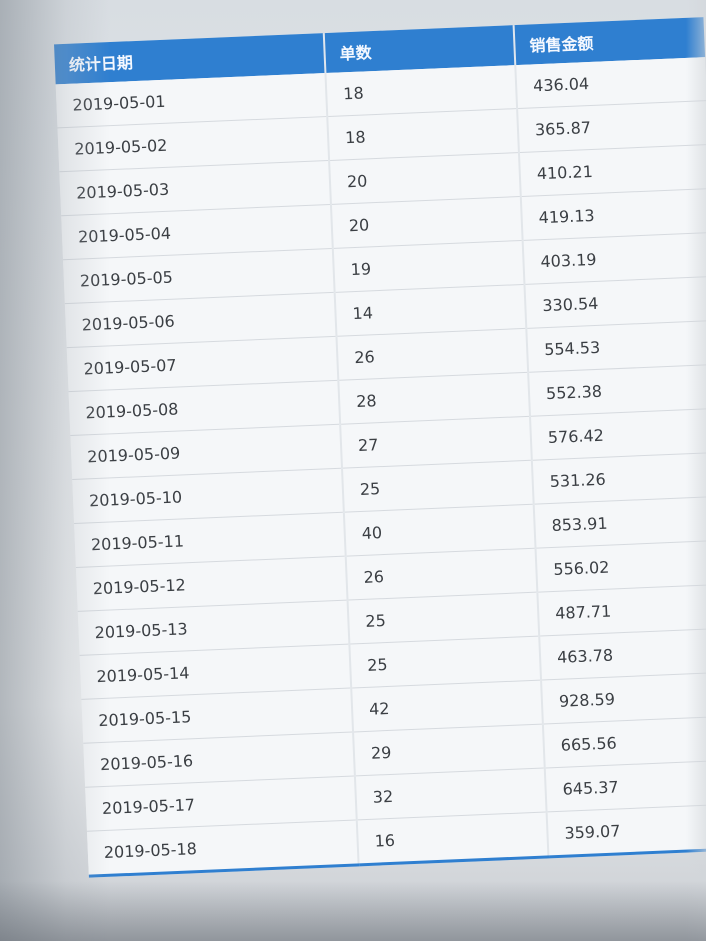 The height and width of the screenshot is (941, 706). What do you see at coordinates (624, 742) in the screenshot?
I see `amount-cell: 665.56` at bounding box center [624, 742].